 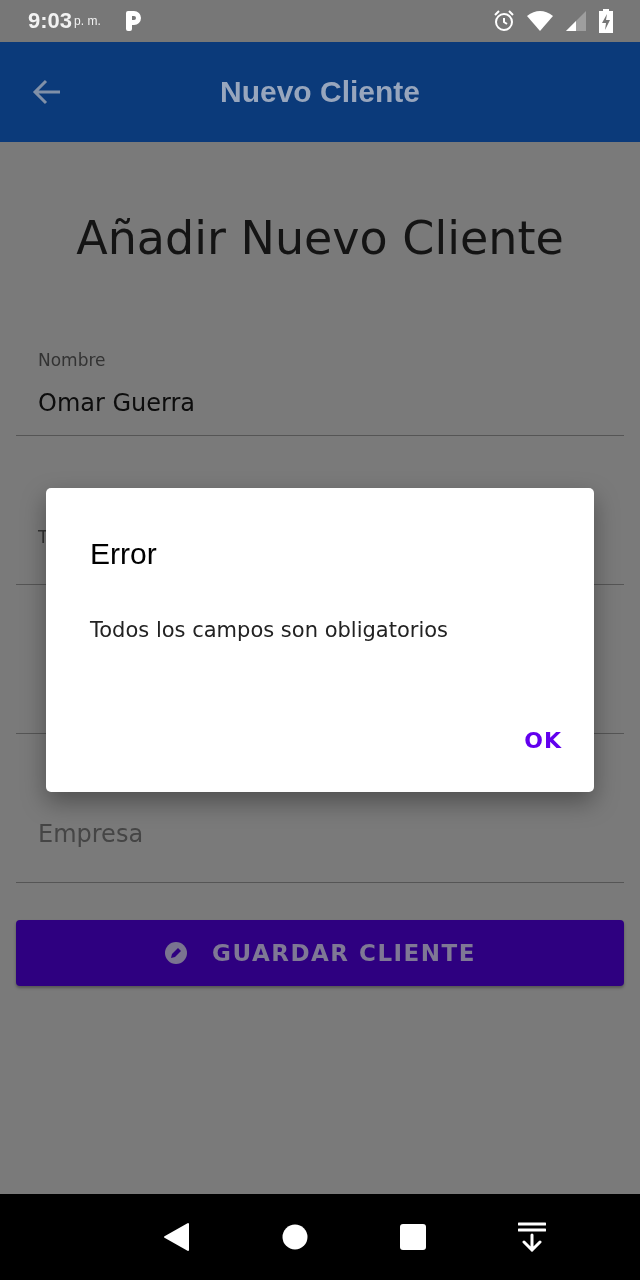 I want to click on page-heading: Añadir Nuevo Cliente, so click(x=320, y=238).